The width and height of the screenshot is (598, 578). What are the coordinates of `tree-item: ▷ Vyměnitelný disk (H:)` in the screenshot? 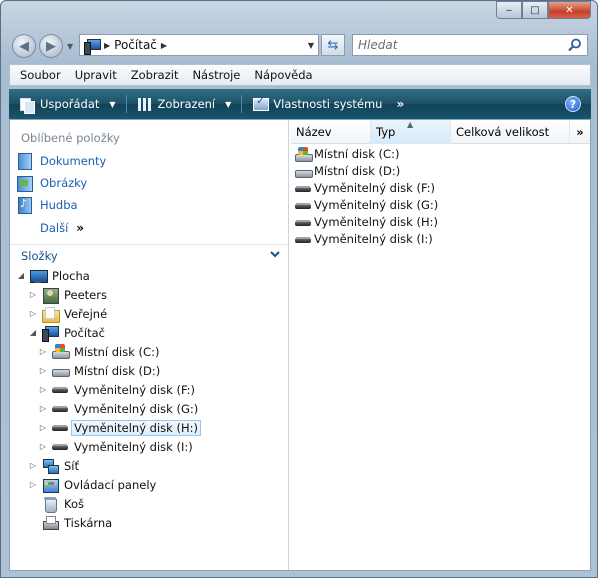 It's located at (119, 427).